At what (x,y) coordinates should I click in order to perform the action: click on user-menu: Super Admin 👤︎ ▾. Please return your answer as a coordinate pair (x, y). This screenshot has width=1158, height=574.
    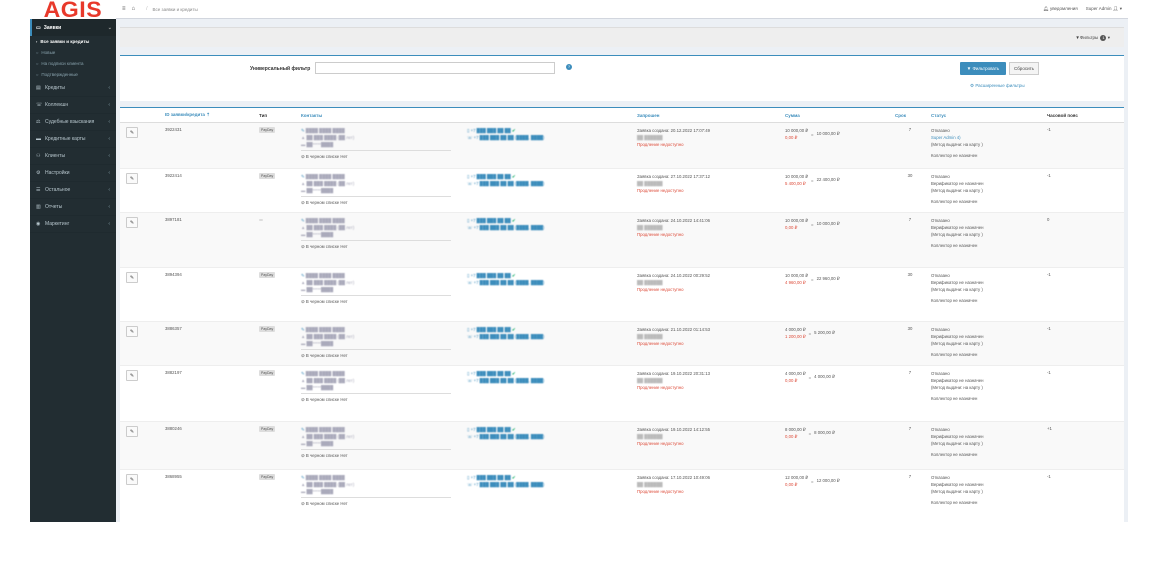
    Looking at the image, I should click on (1104, 9).